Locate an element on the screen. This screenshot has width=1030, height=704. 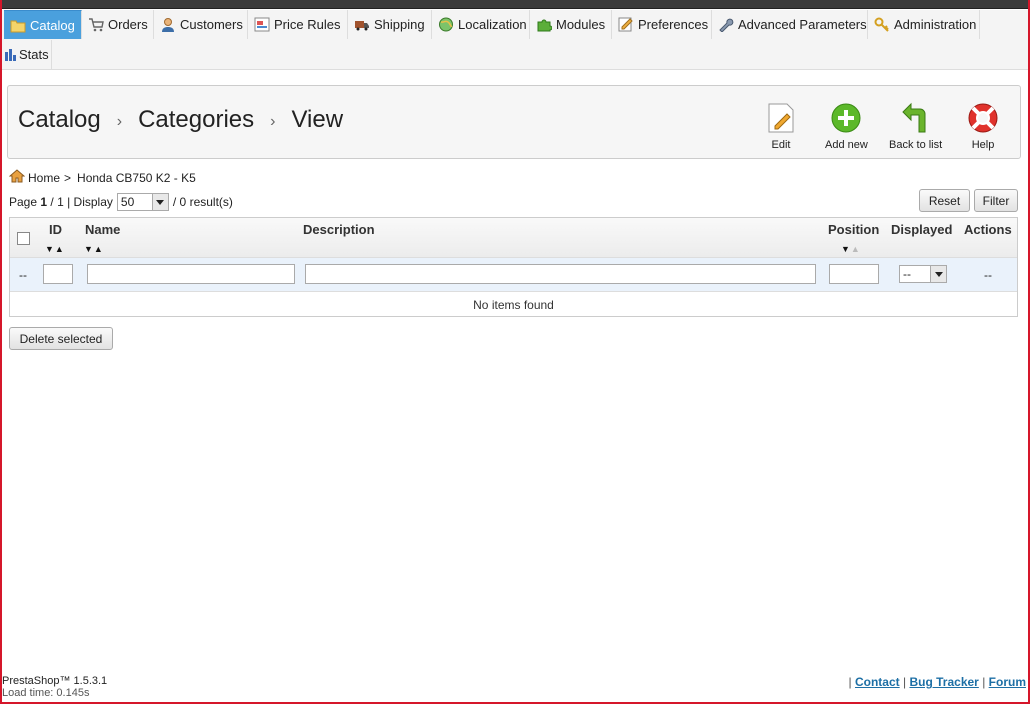
tab-label: Advanced Parameters is located at coordinates (802, 24).